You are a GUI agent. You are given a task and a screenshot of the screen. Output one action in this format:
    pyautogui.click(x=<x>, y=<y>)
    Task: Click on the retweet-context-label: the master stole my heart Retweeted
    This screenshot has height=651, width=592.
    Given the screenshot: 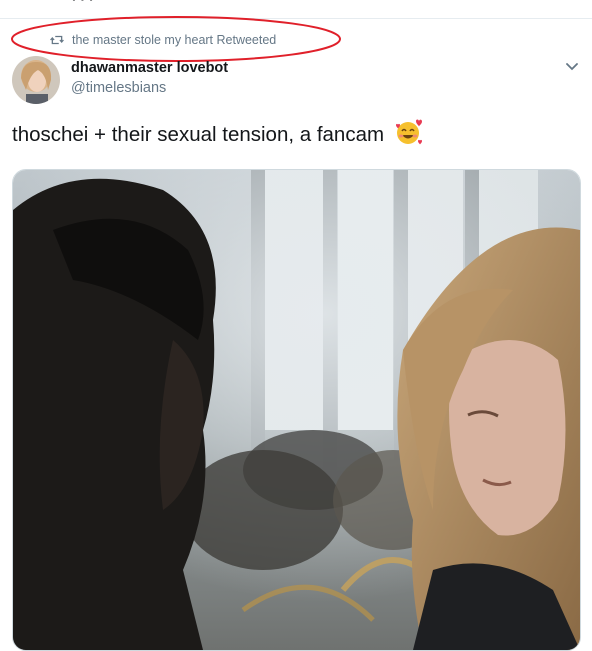 What is the action you would take?
    pyautogui.click(x=174, y=40)
    